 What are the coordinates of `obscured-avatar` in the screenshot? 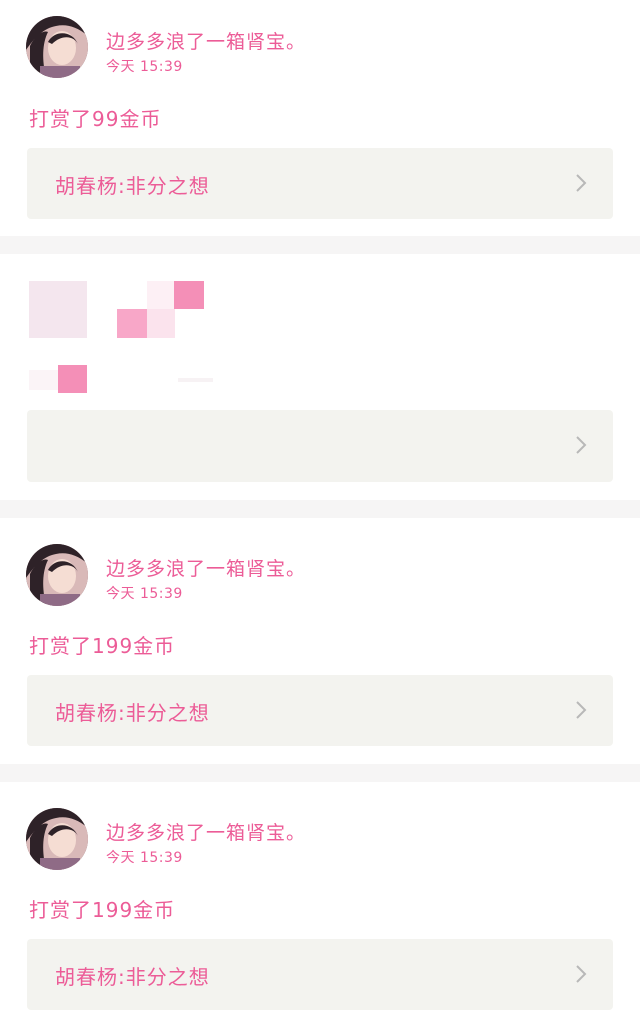 It's located at (58, 309).